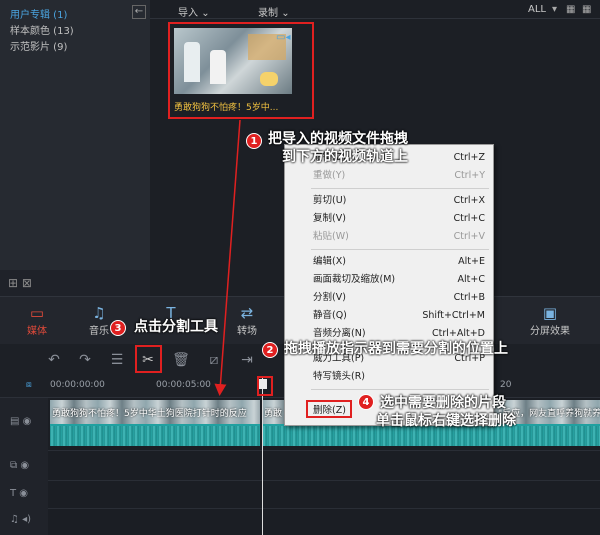 This screenshot has height=535, width=600. Describe the element at coordinates (19, 465) in the screenshot. I see `overlay-track-icon: ⧉ ◉` at that location.